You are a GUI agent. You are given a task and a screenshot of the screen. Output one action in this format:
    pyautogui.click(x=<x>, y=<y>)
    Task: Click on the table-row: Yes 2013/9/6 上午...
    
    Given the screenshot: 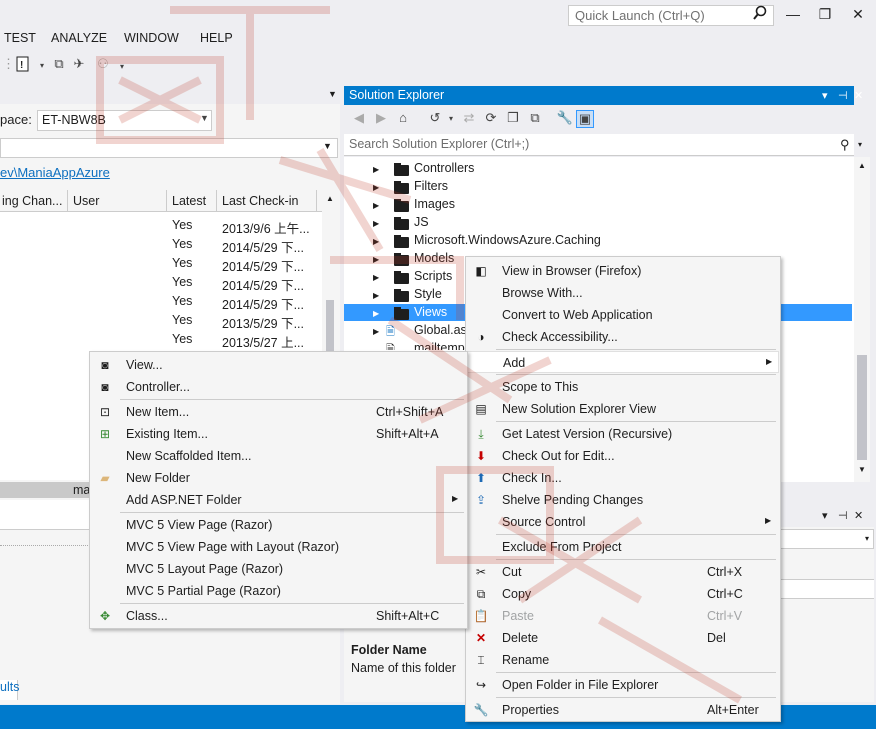 What is the action you would take?
    pyautogui.click(x=241, y=227)
    